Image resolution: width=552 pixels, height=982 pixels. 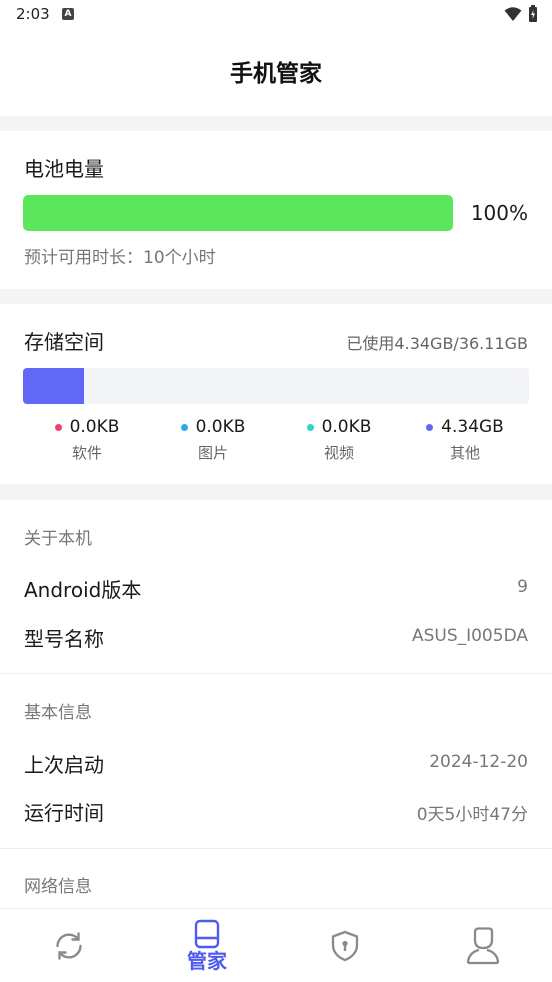 I want to click on wifi-icon, so click(x=513, y=14).